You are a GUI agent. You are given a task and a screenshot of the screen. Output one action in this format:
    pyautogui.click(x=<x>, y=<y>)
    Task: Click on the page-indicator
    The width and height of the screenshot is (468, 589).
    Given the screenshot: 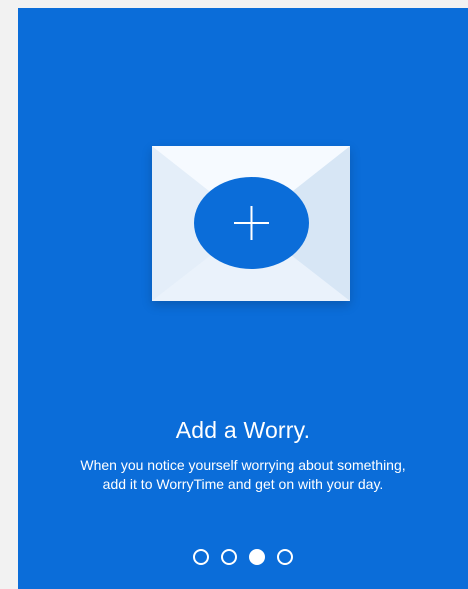 What is the action you would take?
    pyautogui.click(x=243, y=557)
    